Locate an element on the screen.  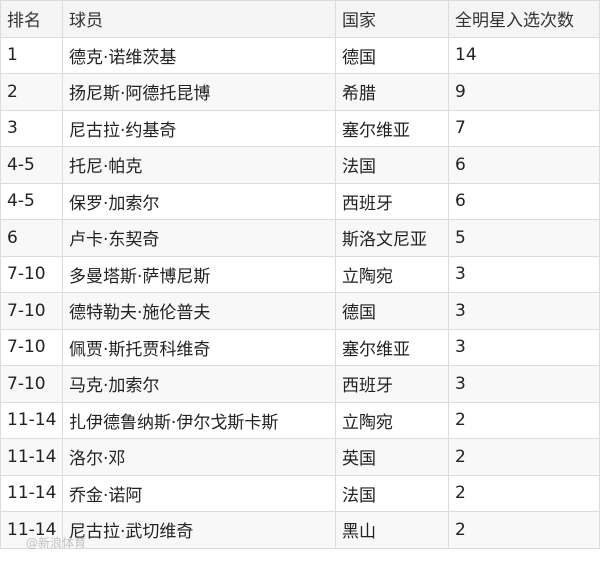
table-row: 11-14 尼古拉·武切维奇 黑山 2 is located at coordinates (300, 530).